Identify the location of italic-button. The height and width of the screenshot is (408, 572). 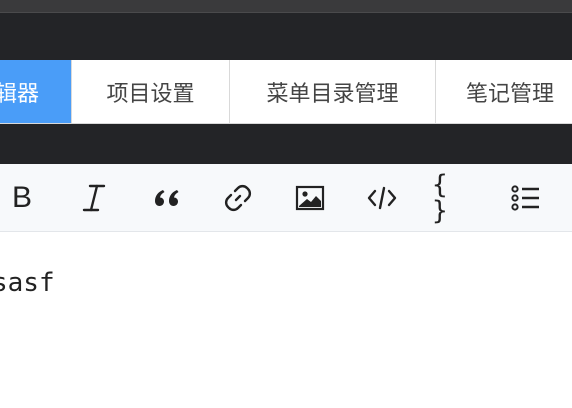
(94, 197).